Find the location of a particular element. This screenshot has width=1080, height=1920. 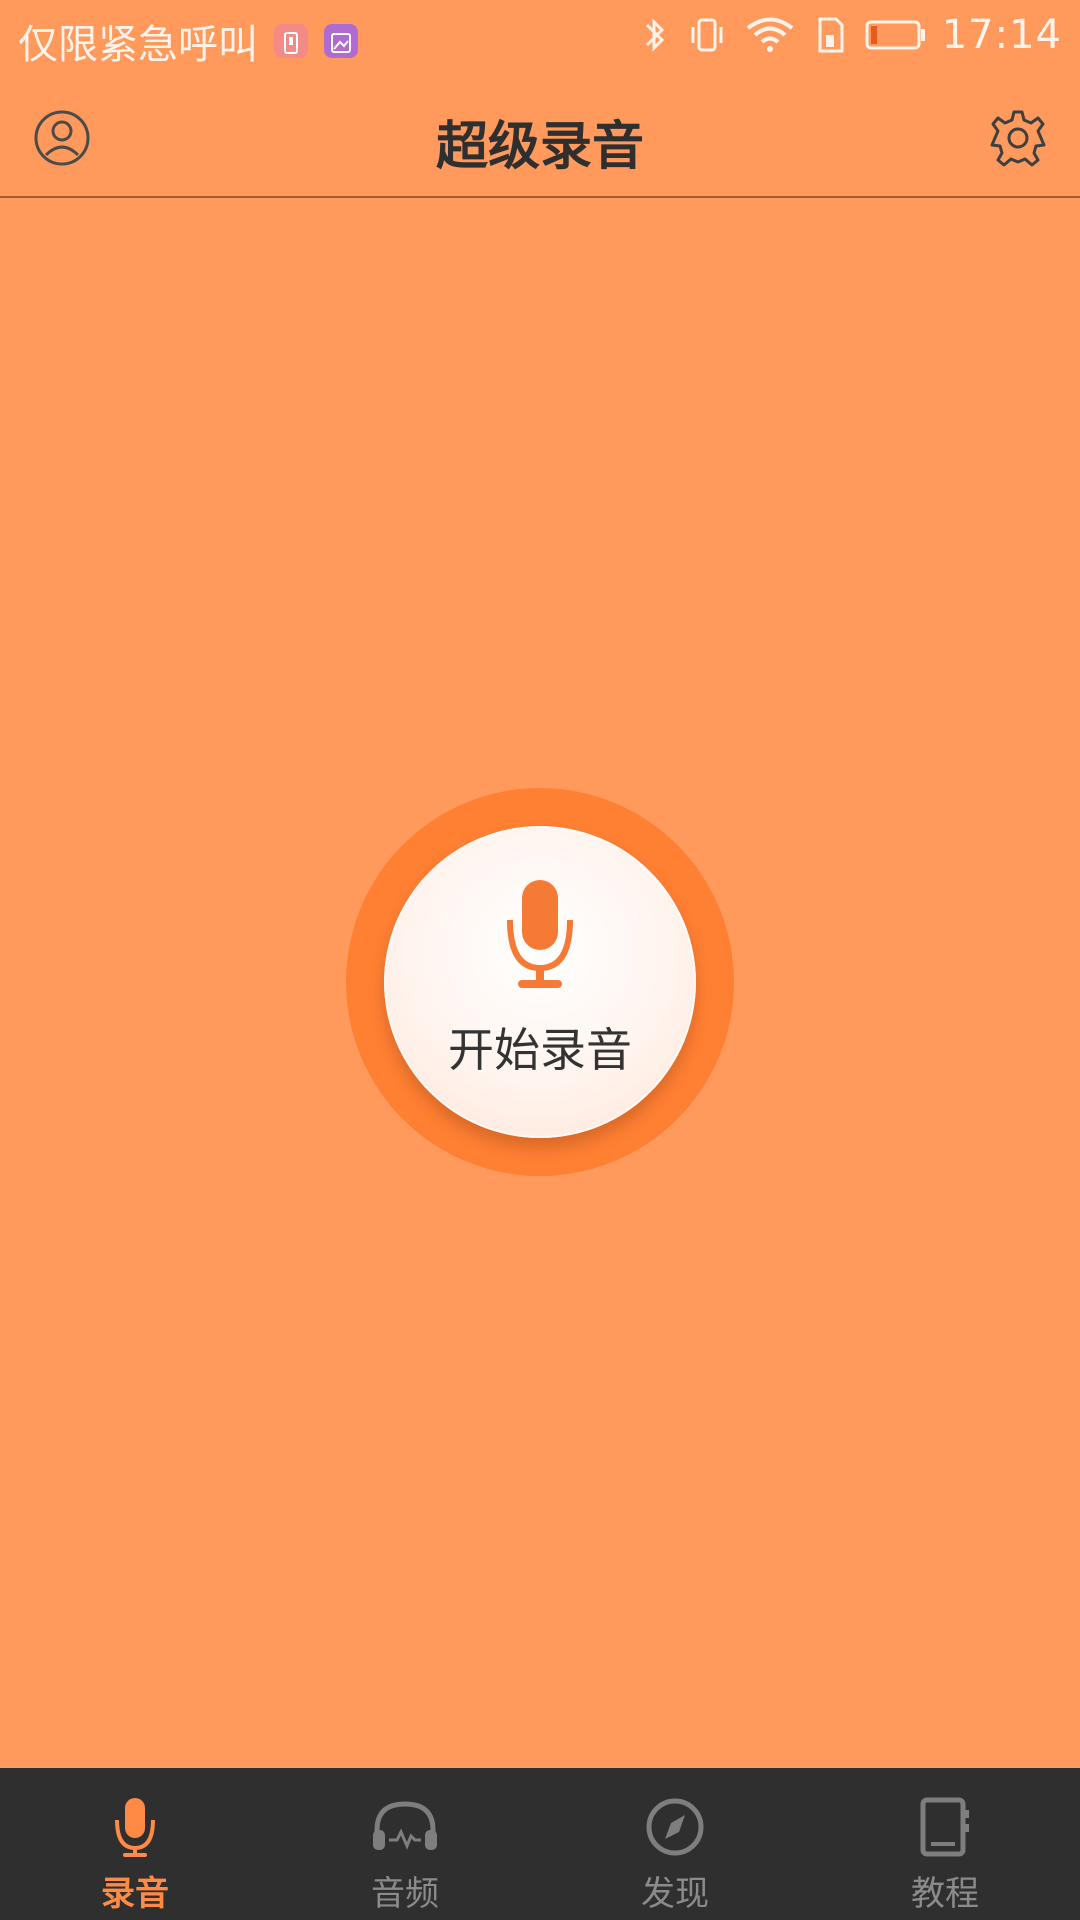

gear-icon is located at coordinates (1018, 138).